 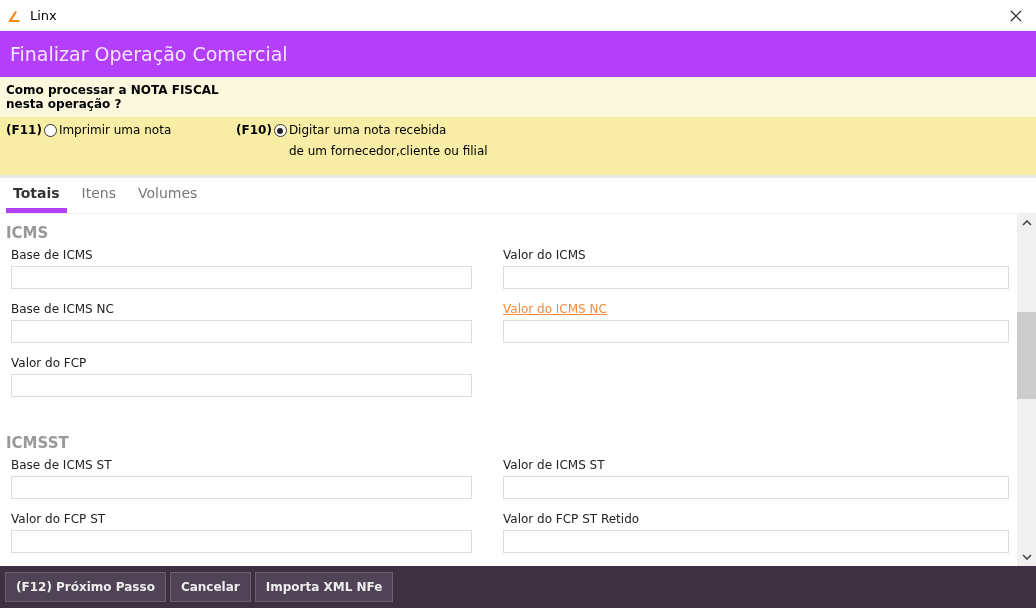 I want to click on question-text: Como processar a NOTA FISCAL nesta operação ?, so click(x=113, y=97).